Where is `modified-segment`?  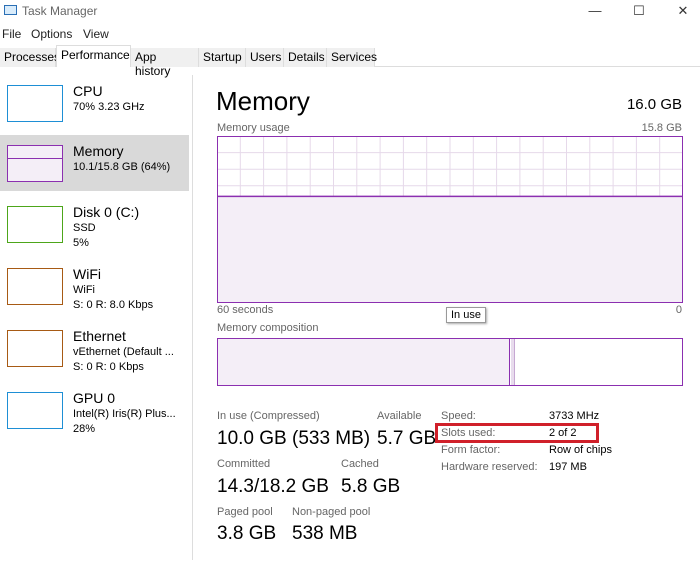 modified-segment is located at coordinates (513, 362).